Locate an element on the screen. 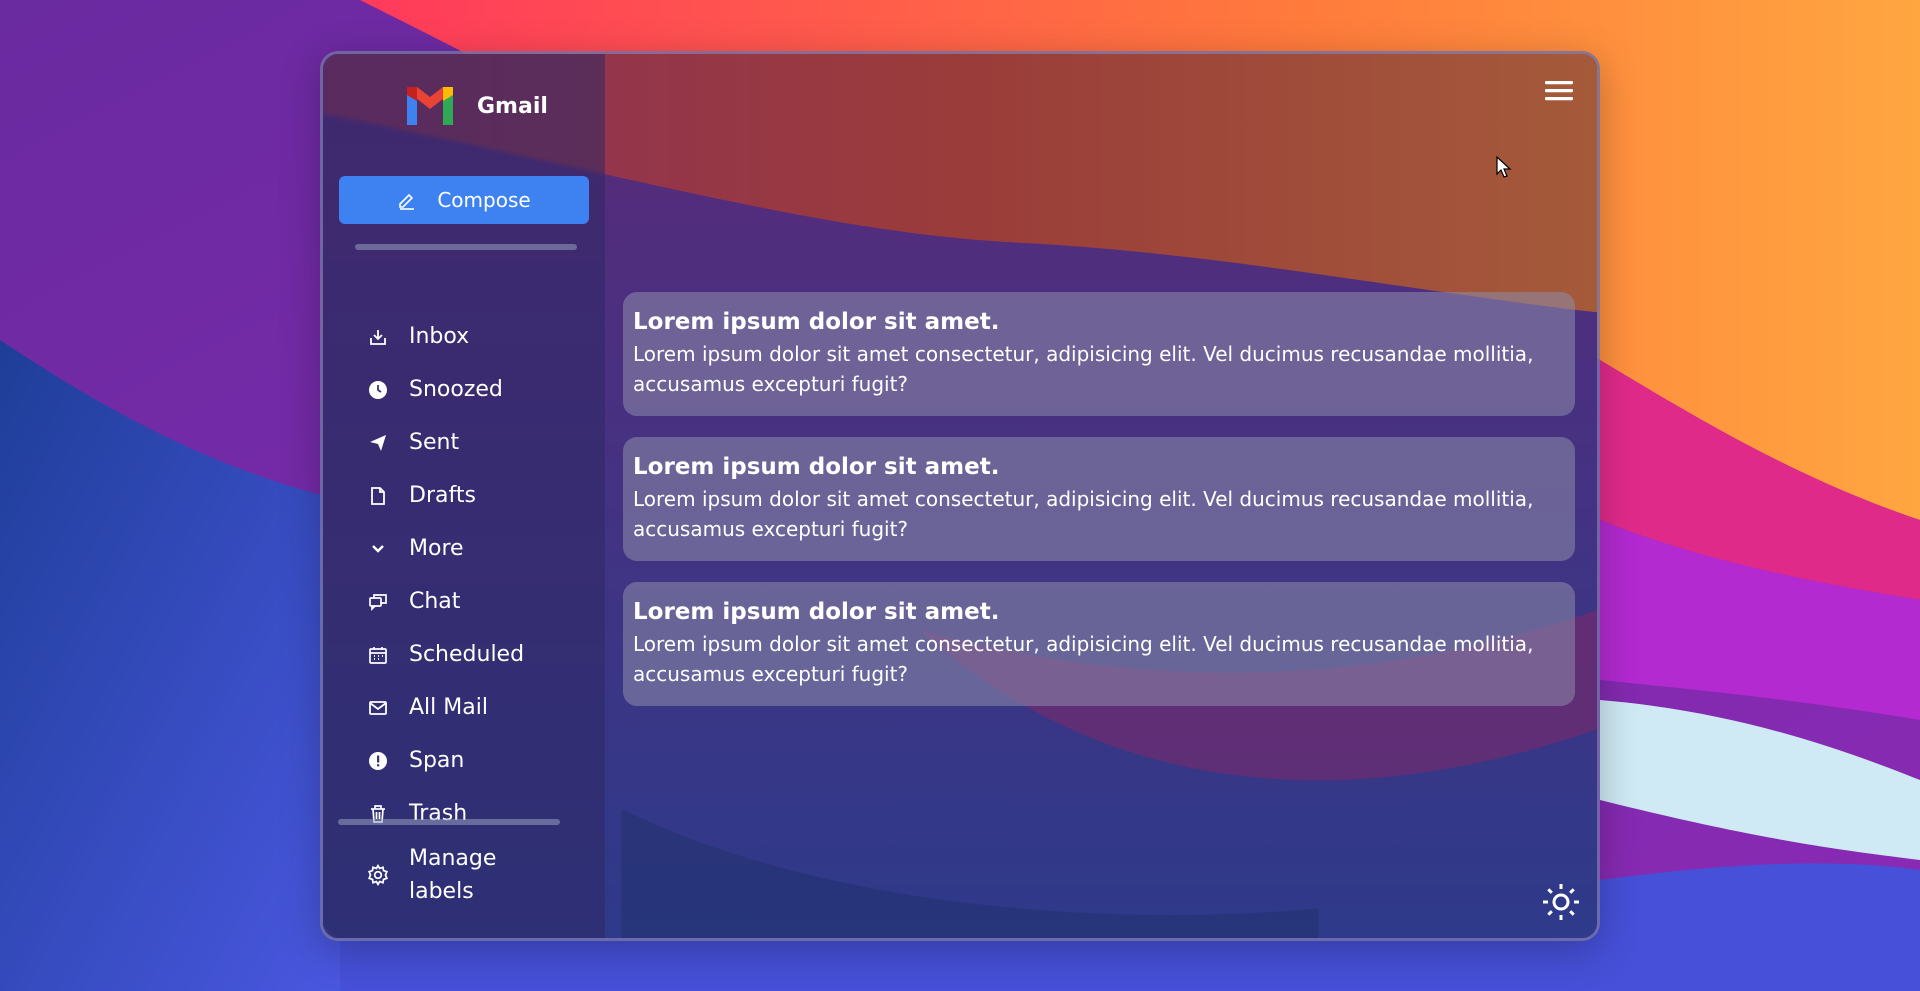 The width and height of the screenshot is (1920, 991). sidebar-item-label: Drafts is located at coordinates (442, 495).